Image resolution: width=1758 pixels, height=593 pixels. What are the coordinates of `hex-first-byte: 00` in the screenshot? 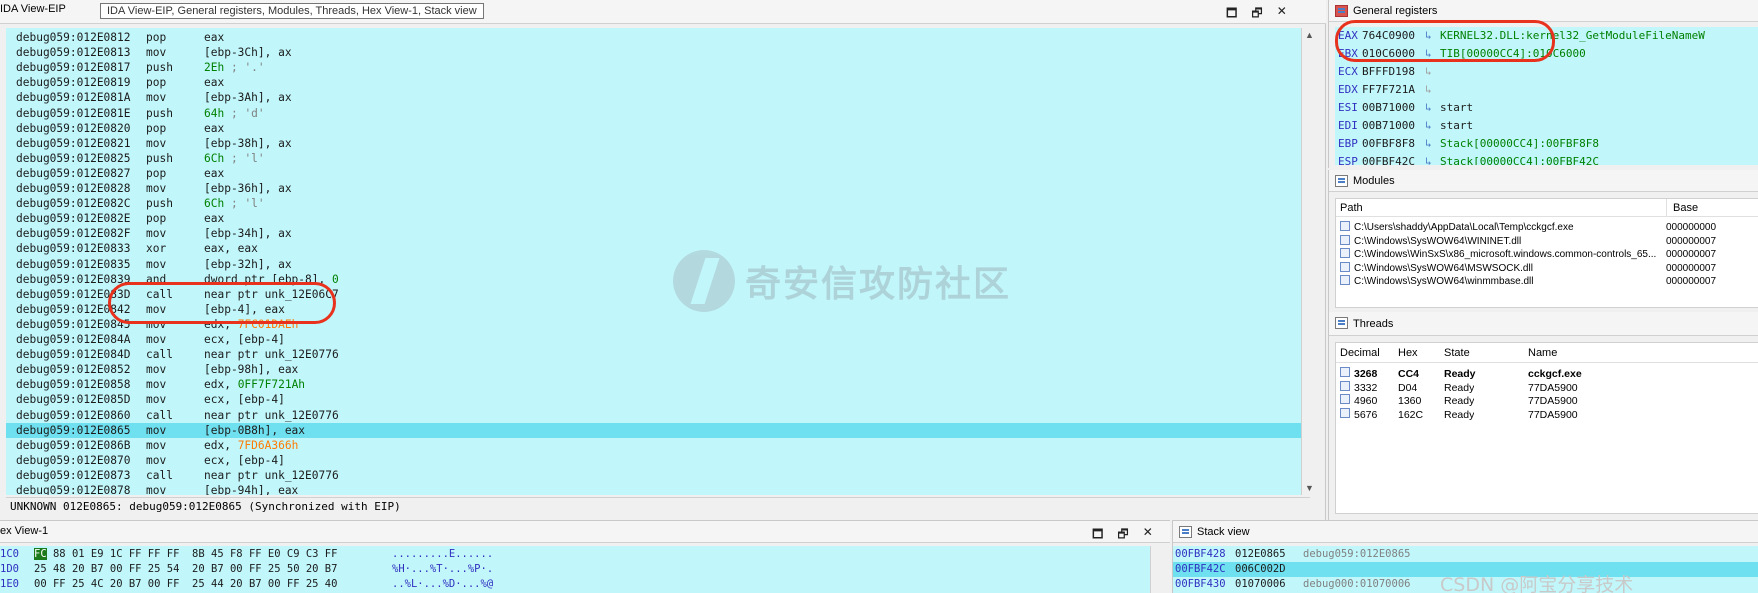 It's located at (40, 584).